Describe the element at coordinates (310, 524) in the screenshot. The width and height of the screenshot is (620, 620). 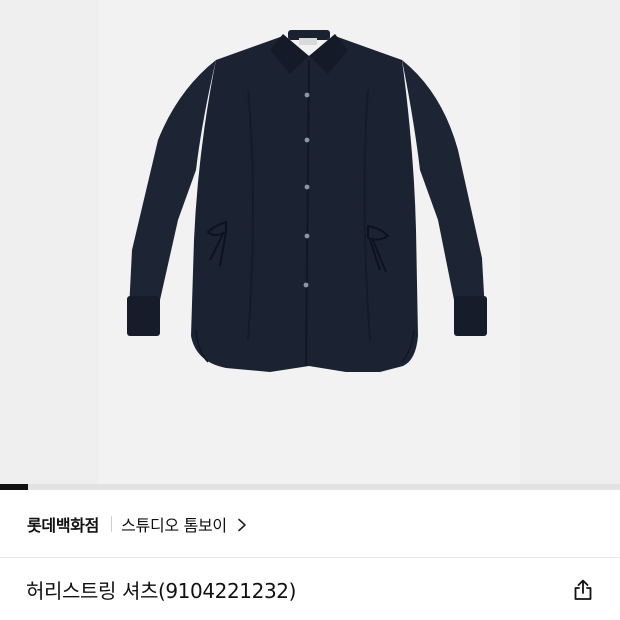
I see `brand-breadcrumb: 롯데백화점 스튜디오 톰보이` at that location.